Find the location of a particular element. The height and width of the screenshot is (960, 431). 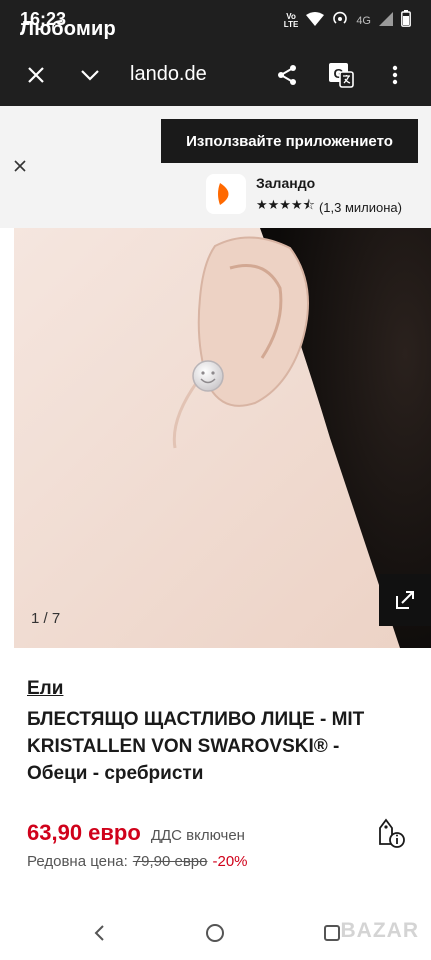

zalando-logo-icon is located at coordinates (226, 194).